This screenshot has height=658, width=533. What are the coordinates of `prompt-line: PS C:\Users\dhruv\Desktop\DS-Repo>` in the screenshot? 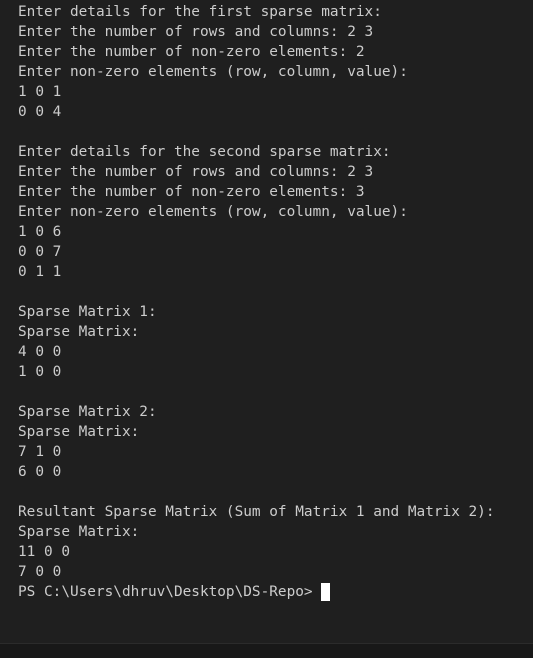 It's located at (275, 592).